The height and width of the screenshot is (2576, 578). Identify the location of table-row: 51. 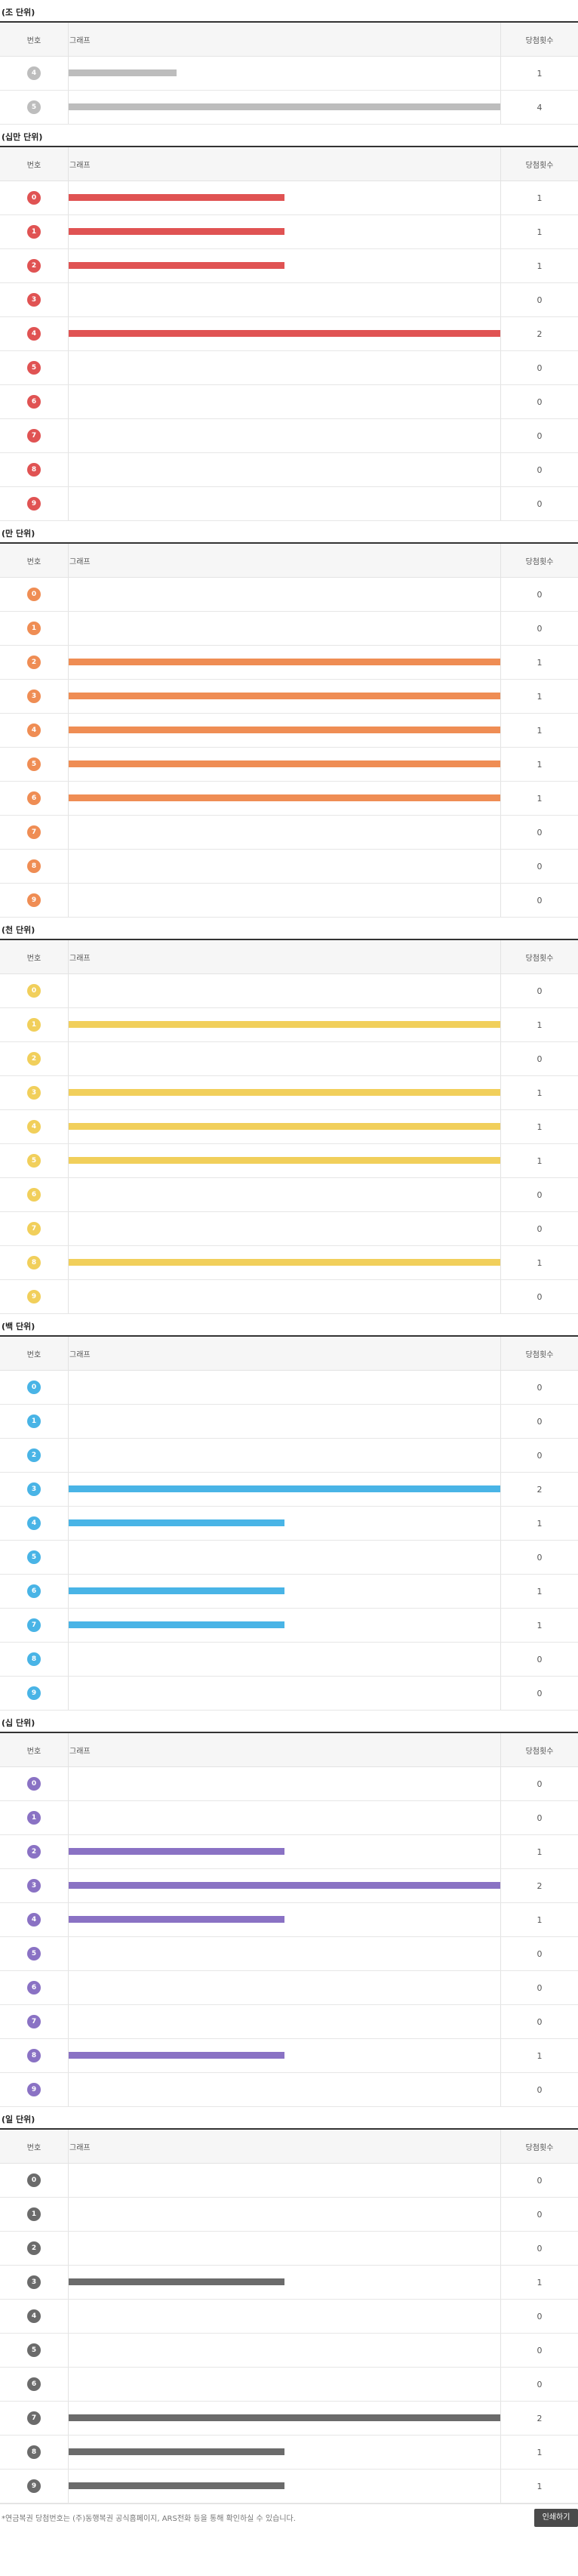
(289, 765).